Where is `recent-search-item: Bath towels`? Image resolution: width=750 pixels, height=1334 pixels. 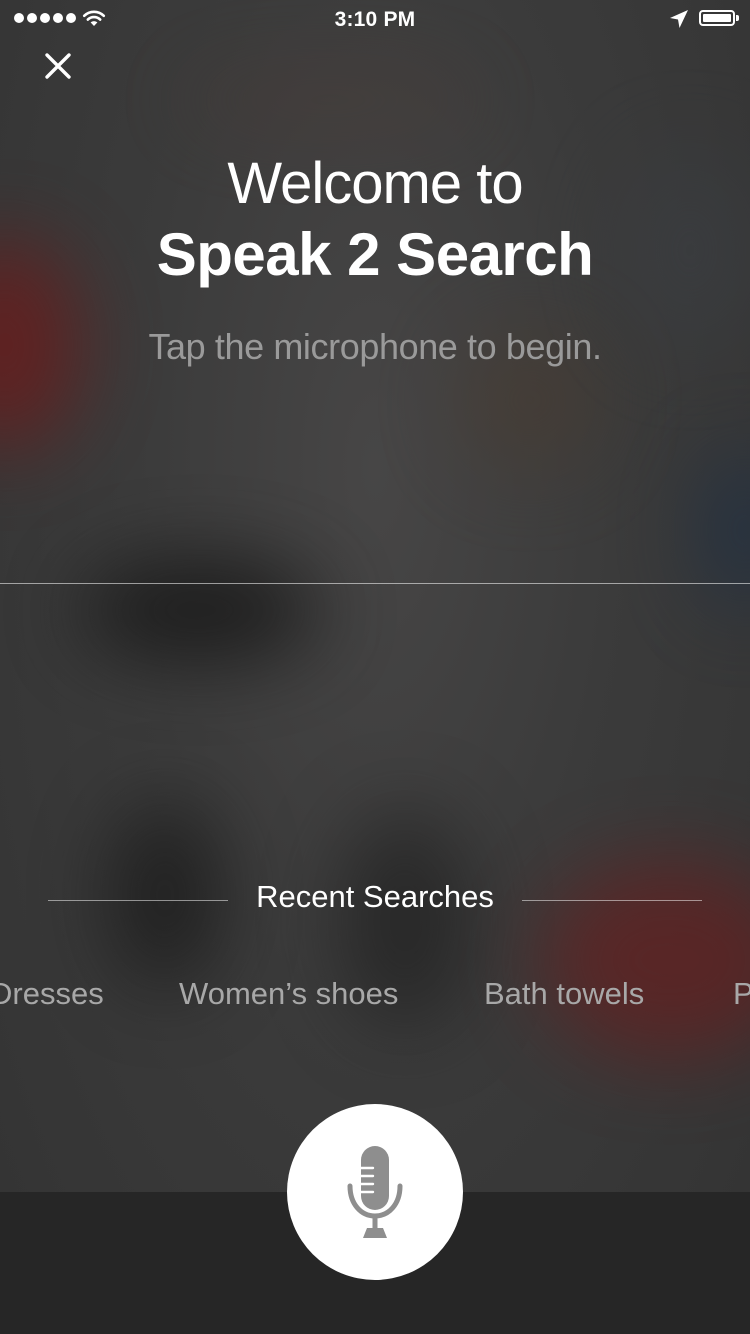
recent-search-item: Bath towels is located at coordinates (564, 994).